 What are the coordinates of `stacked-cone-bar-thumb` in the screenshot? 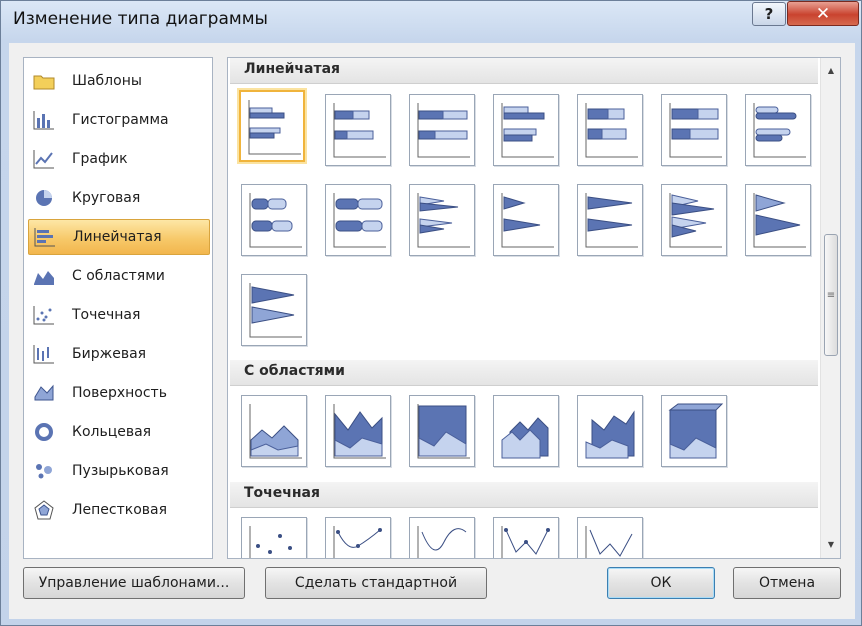 It's located at (526, 220).